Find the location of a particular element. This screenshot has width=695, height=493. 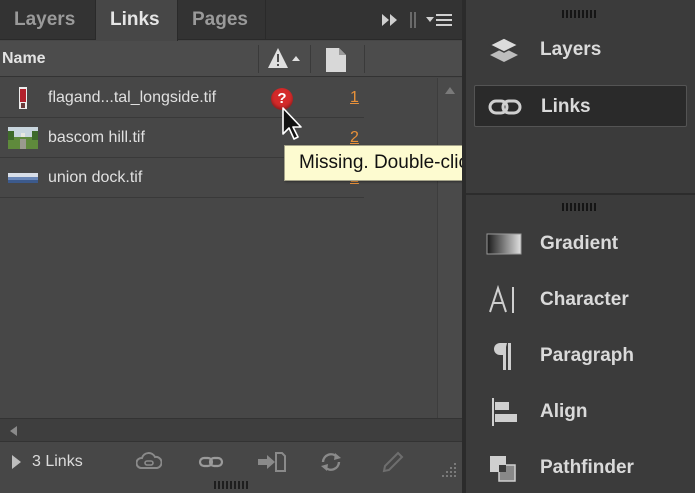

dock-item-label: Character is located at coordinates (584, 299).